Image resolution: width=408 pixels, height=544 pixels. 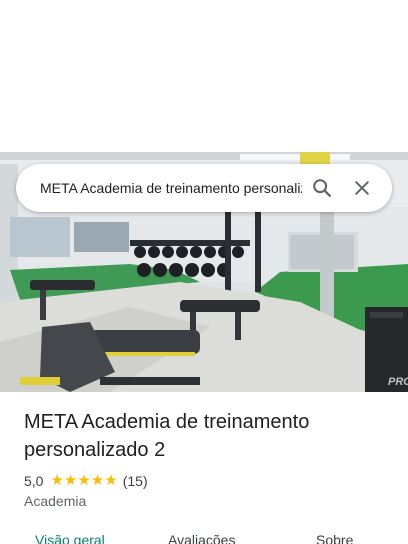 I want to click on search-bar, so click(x=204, y=188).